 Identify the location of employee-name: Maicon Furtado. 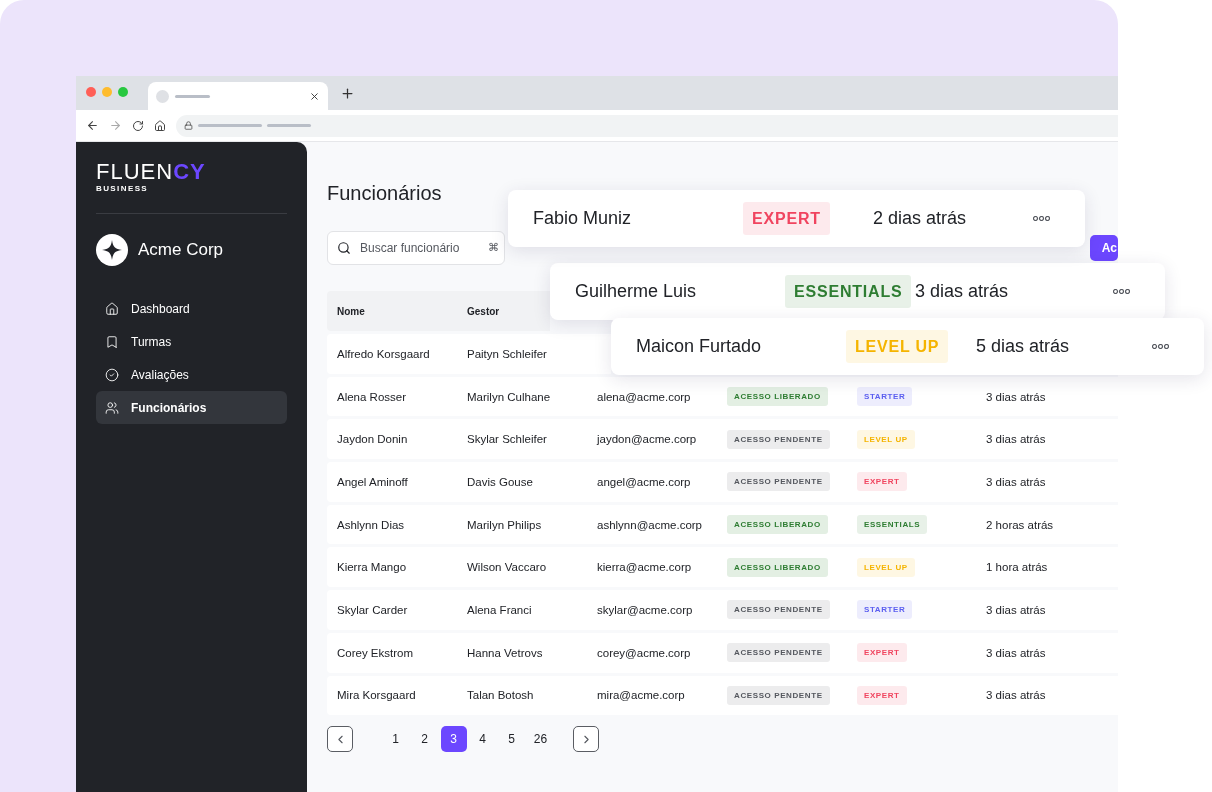
(699, 346).